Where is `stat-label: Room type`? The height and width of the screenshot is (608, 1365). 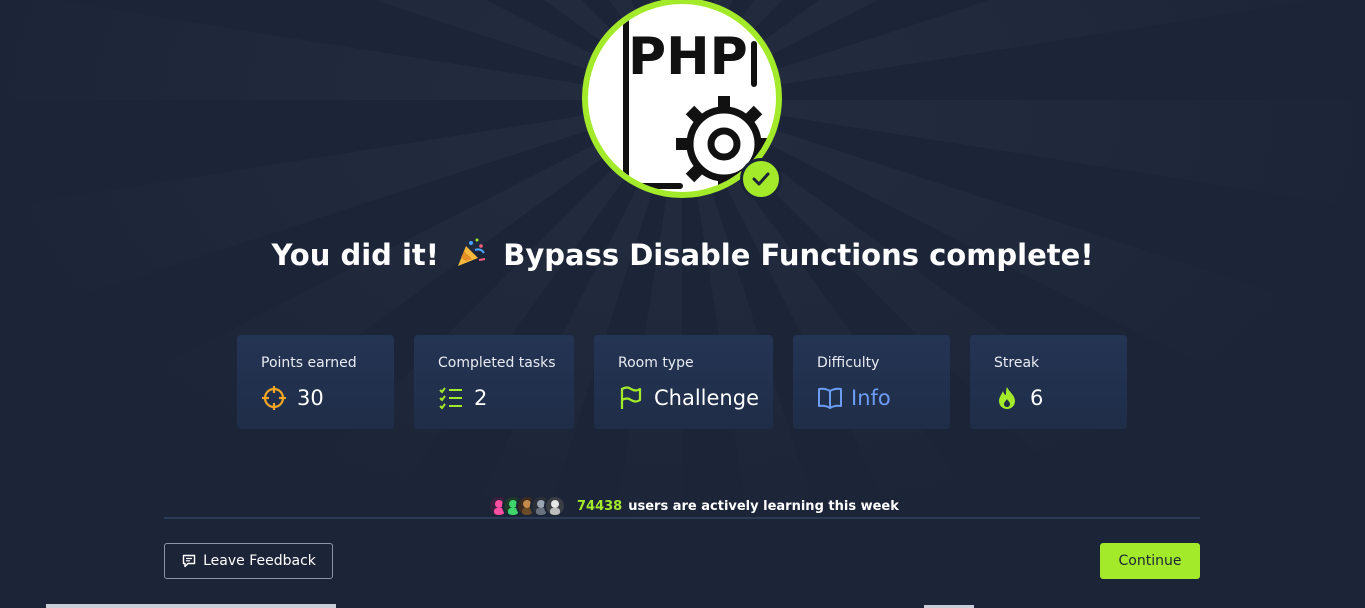 stat-label: Room type is located at coordinates (656, 363).